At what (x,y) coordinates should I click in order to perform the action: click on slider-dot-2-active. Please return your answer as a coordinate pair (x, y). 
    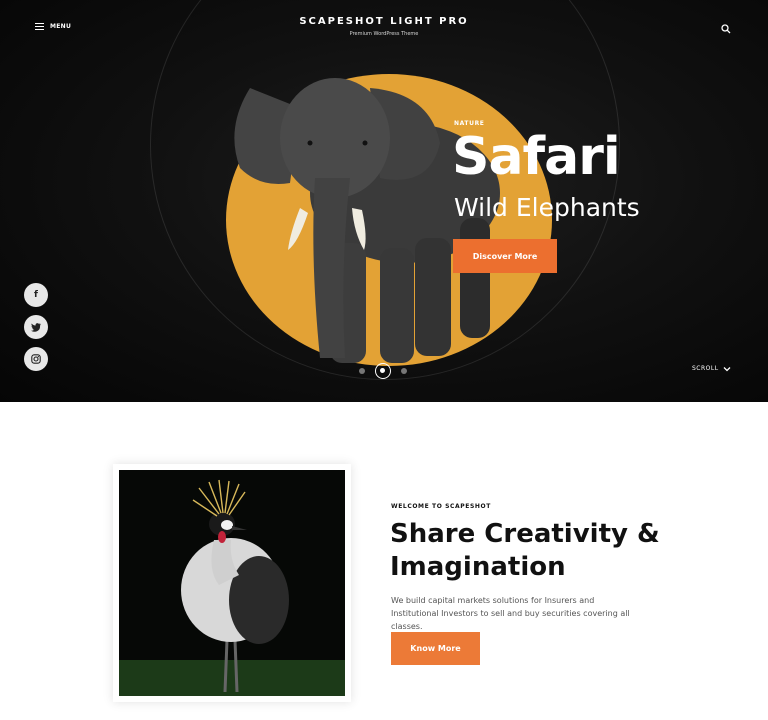
    Looking at the image, I should click on (383, 371).